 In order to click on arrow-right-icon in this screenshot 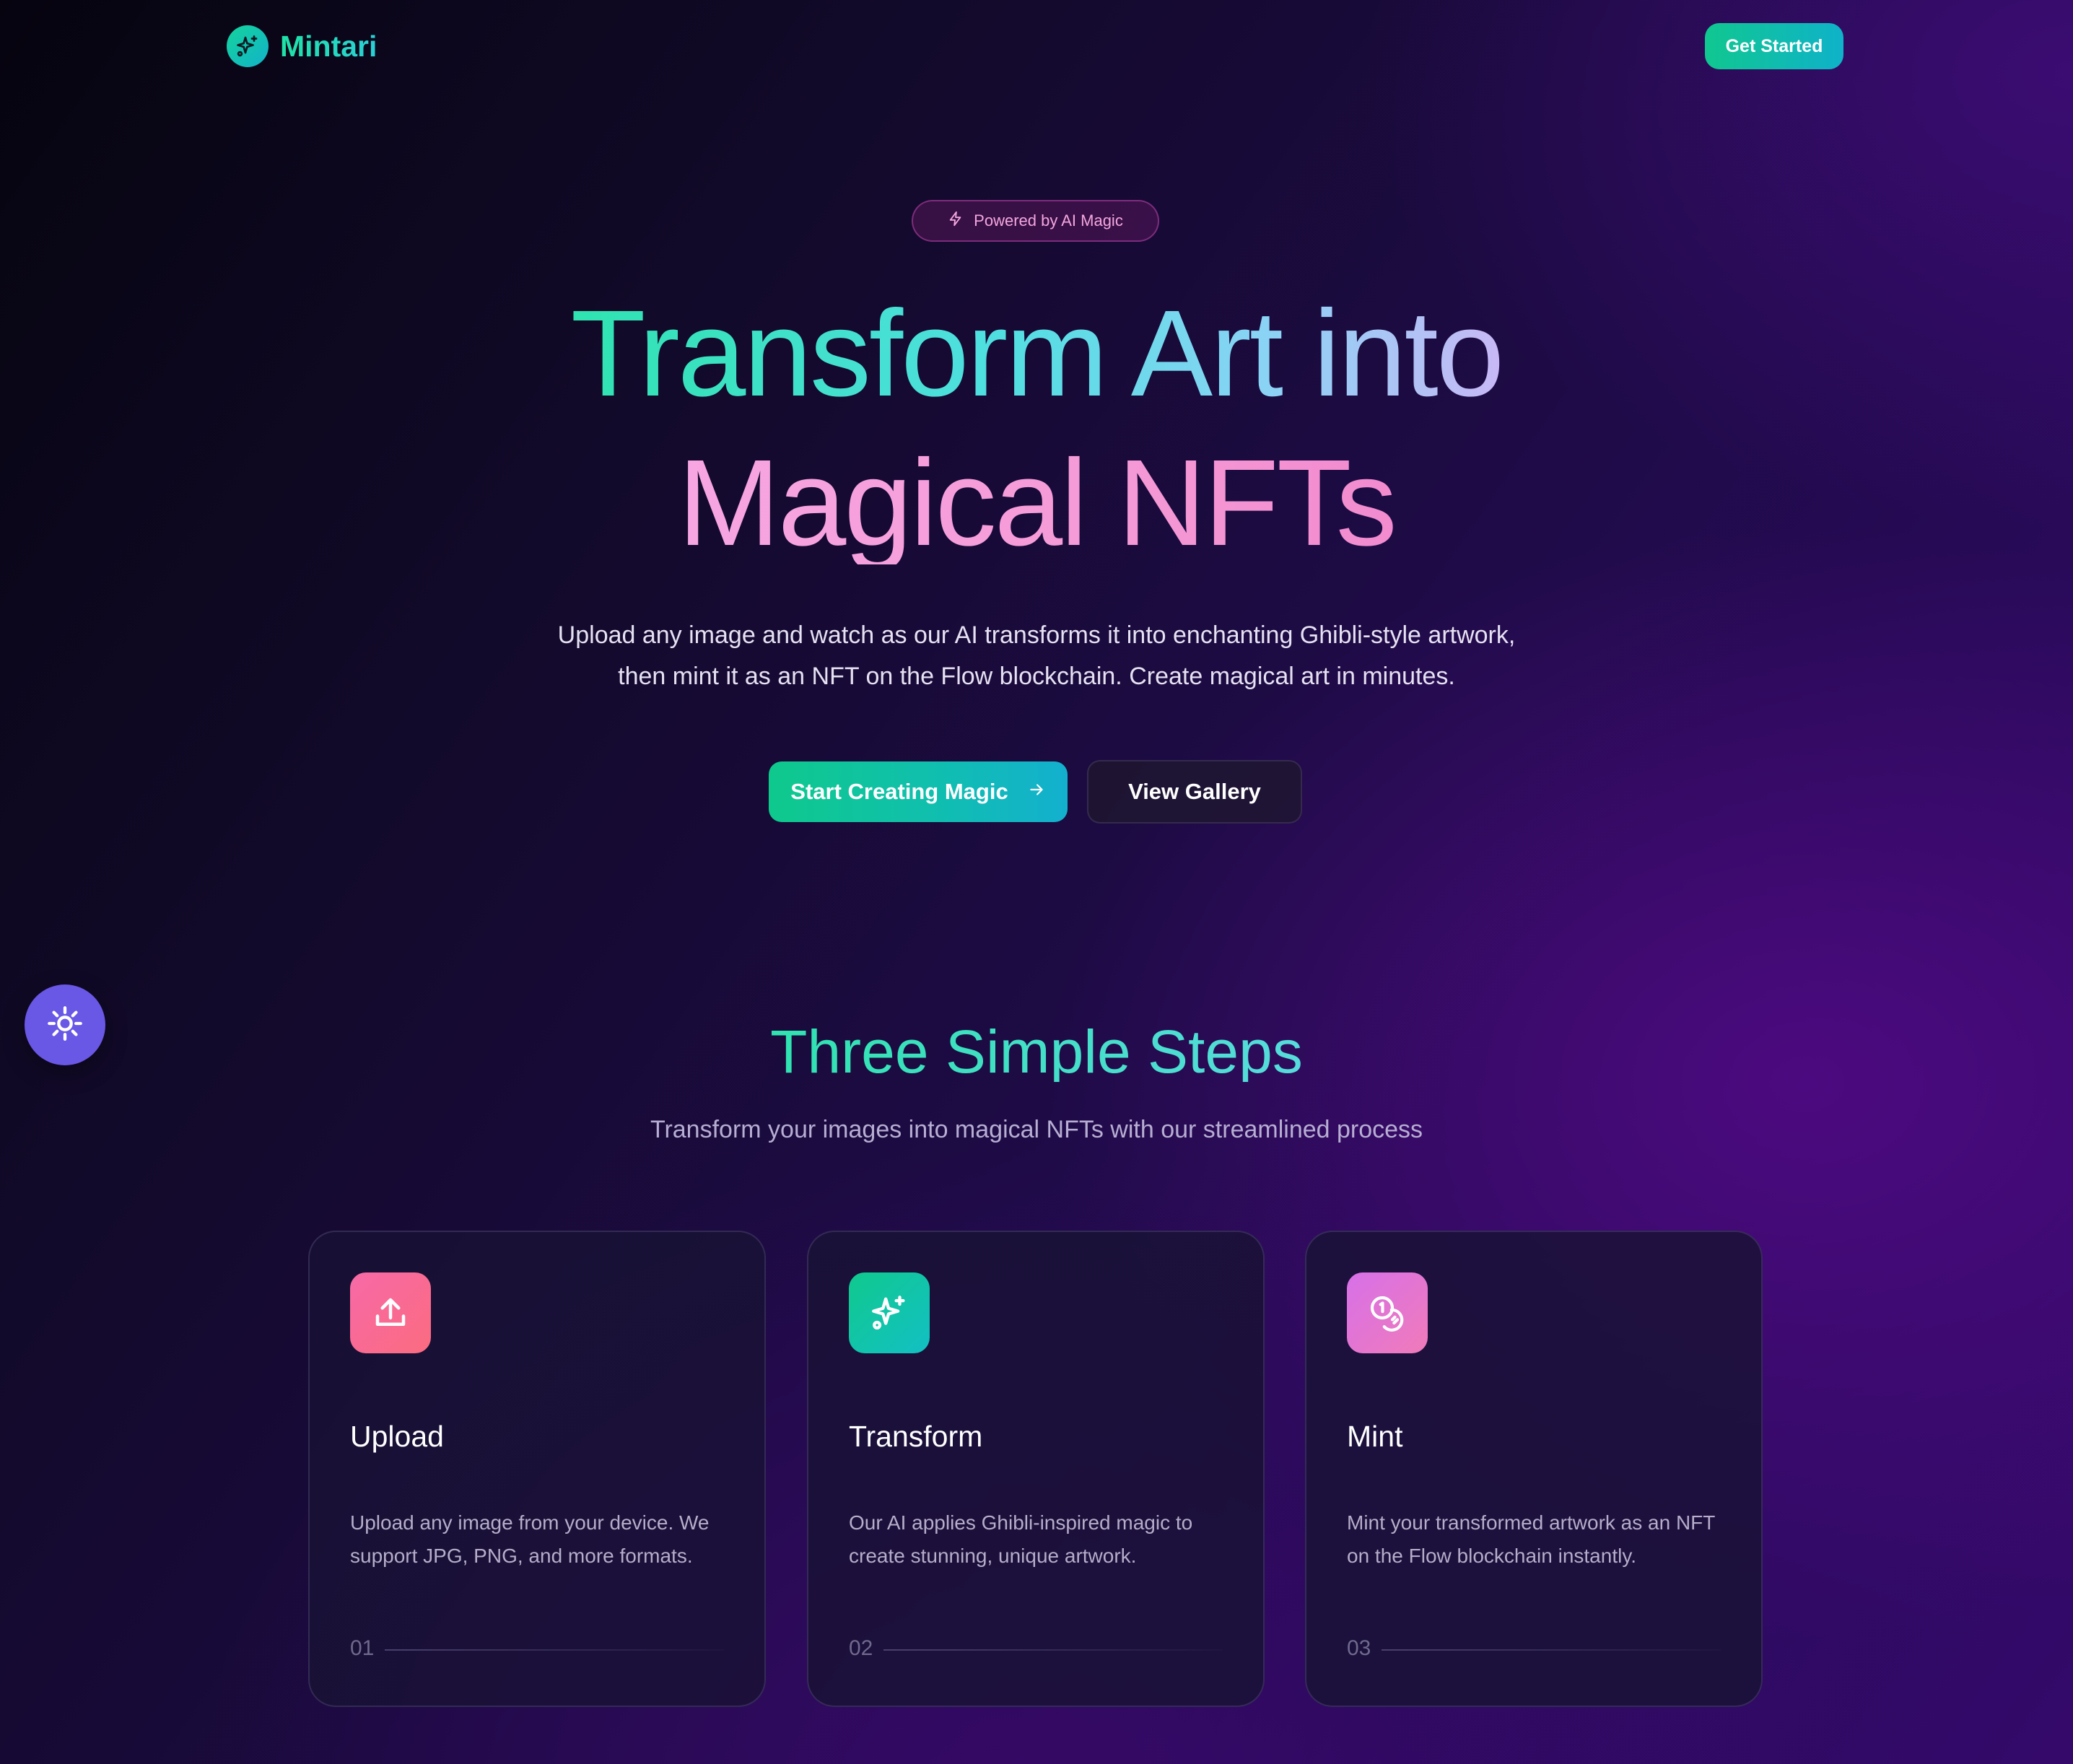, I will do `click(1036, 792)`.